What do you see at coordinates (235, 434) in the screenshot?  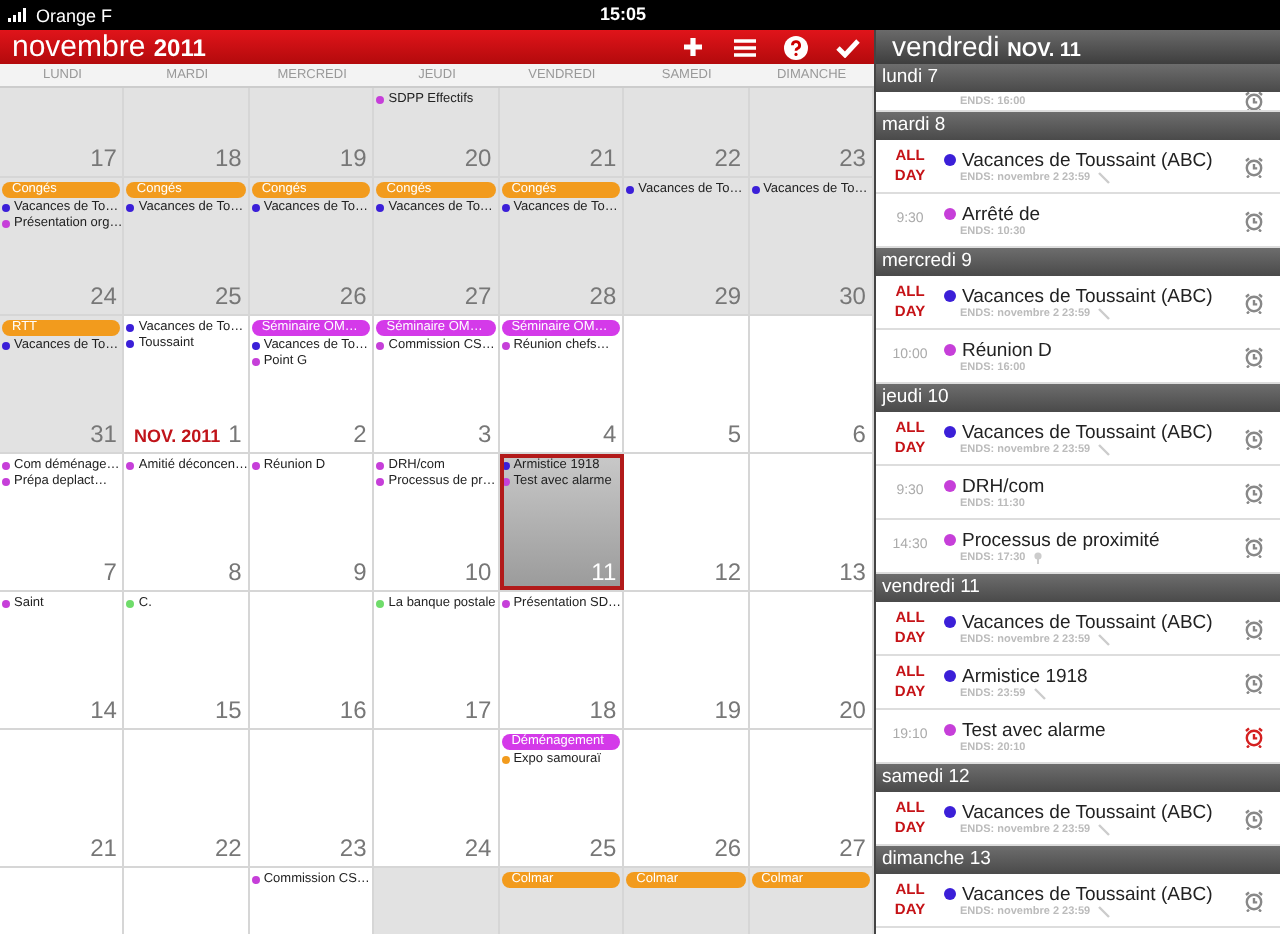 I see `day-number: 1` at bounding box center [235, 434].